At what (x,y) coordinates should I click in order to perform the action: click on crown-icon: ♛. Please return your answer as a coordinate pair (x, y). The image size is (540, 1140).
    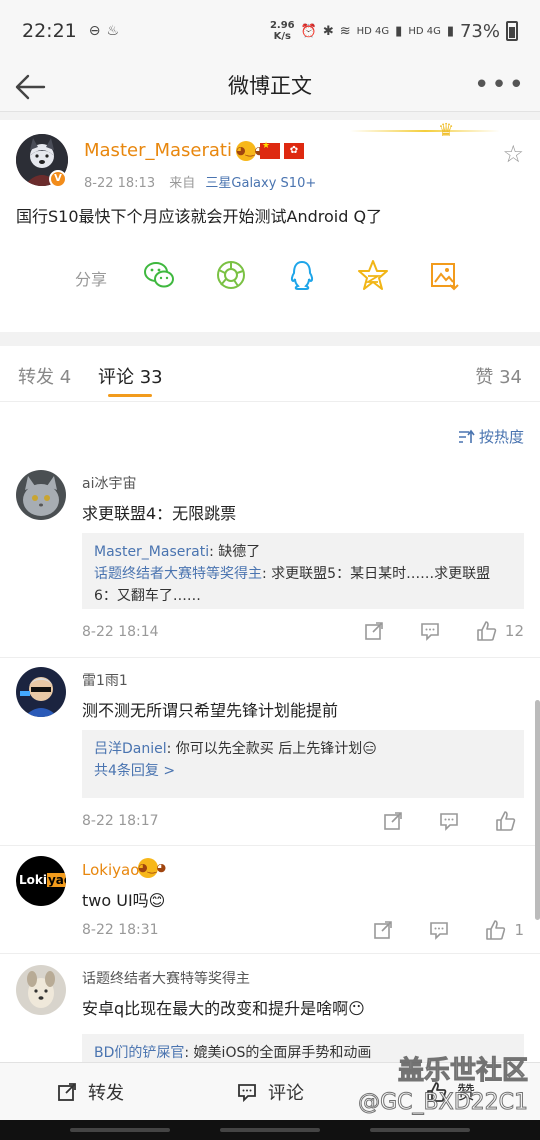
    Looking at the image, I should click on (446, 130).